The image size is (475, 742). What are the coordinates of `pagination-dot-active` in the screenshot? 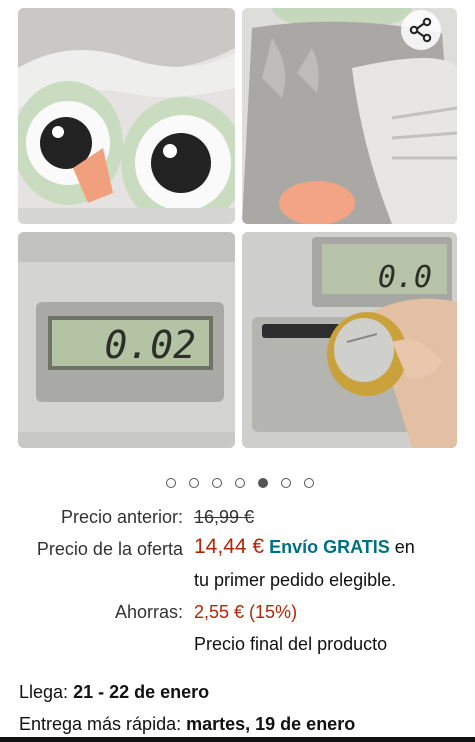 It's located at (262, 483).